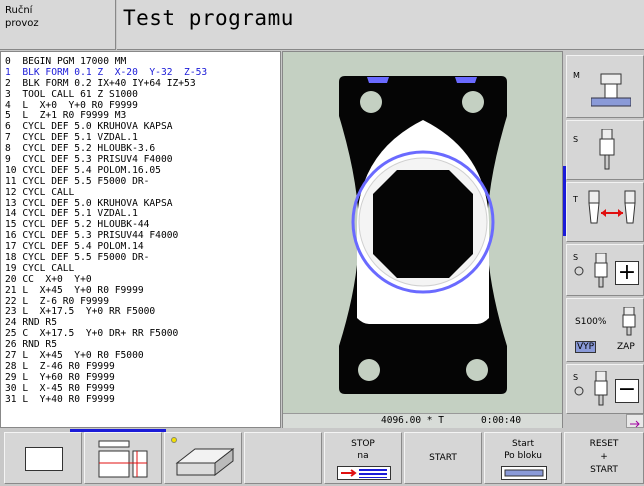  Describe the element at coordinates (611, 90) in the screenshot. I see `spindle-m-icon` at that location.